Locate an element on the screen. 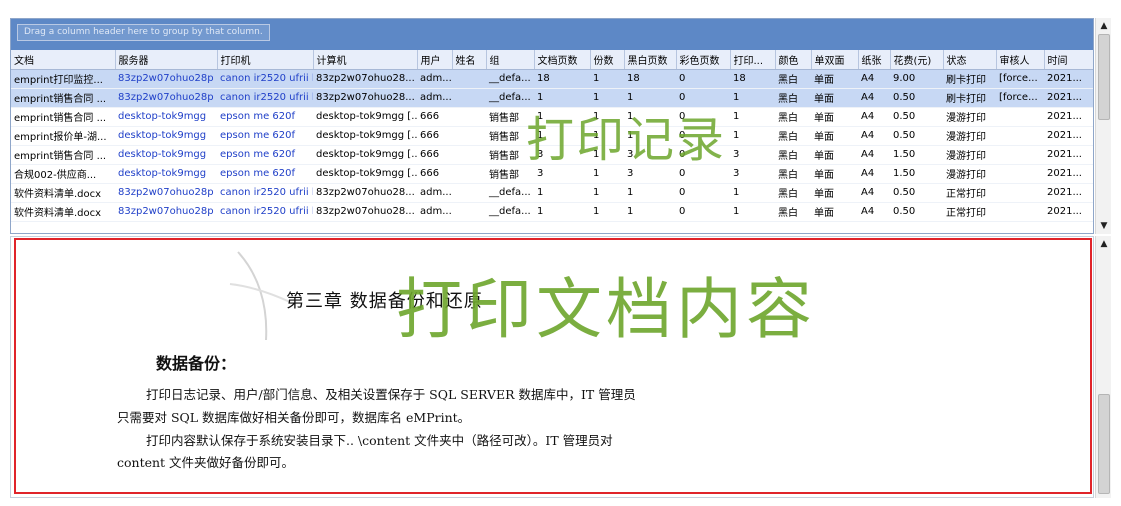  column-header: 文档页数 is located at coordinates (562, 60).